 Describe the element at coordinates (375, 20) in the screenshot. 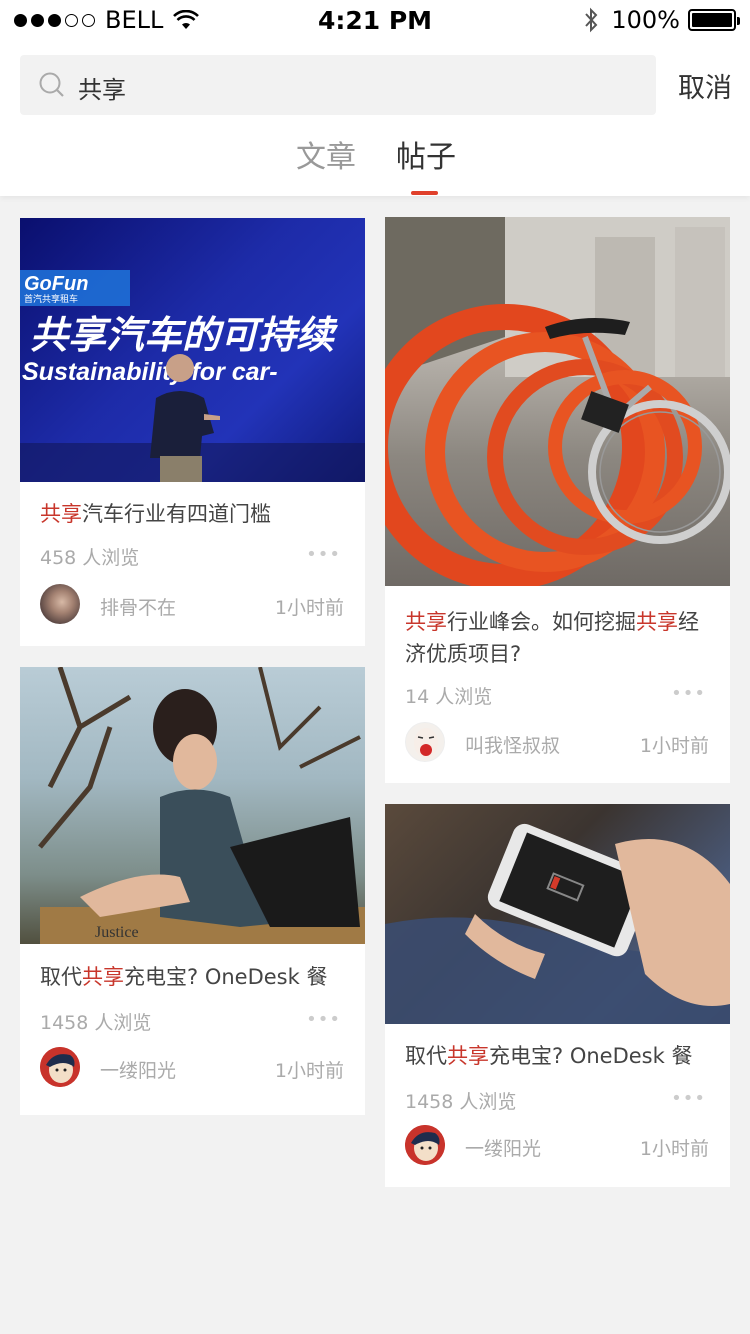

I see `status-bar: BELL 4:21 PM 100%` at that location.